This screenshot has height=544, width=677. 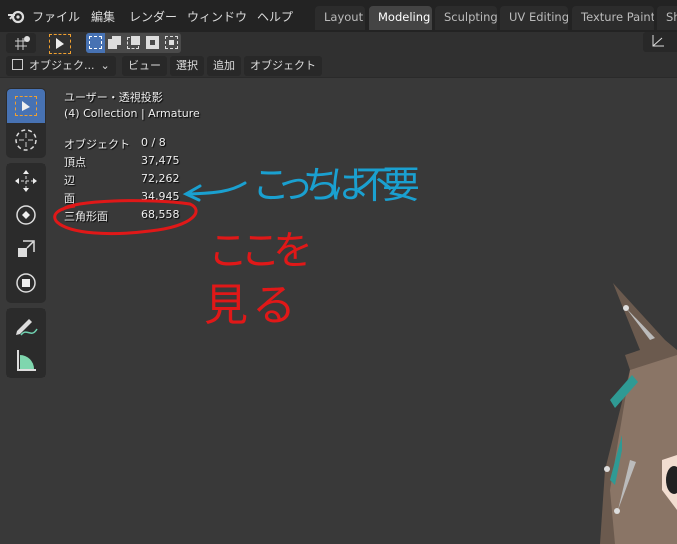 I want to click on blue-note: こっちは不要, so click(x=336, y=185).